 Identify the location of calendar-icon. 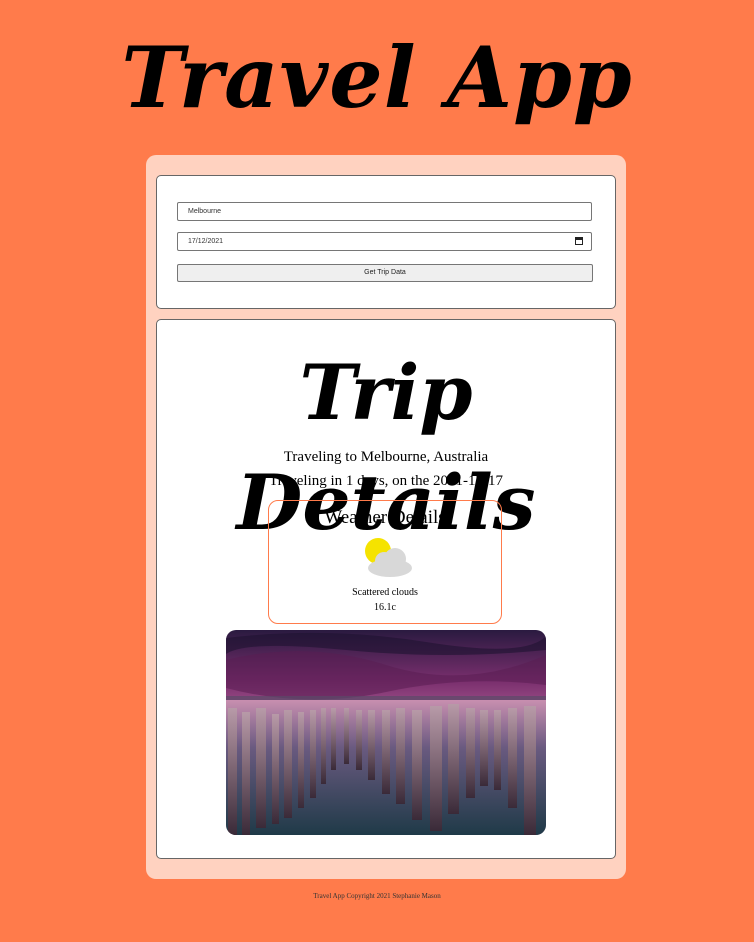
(579, 241).